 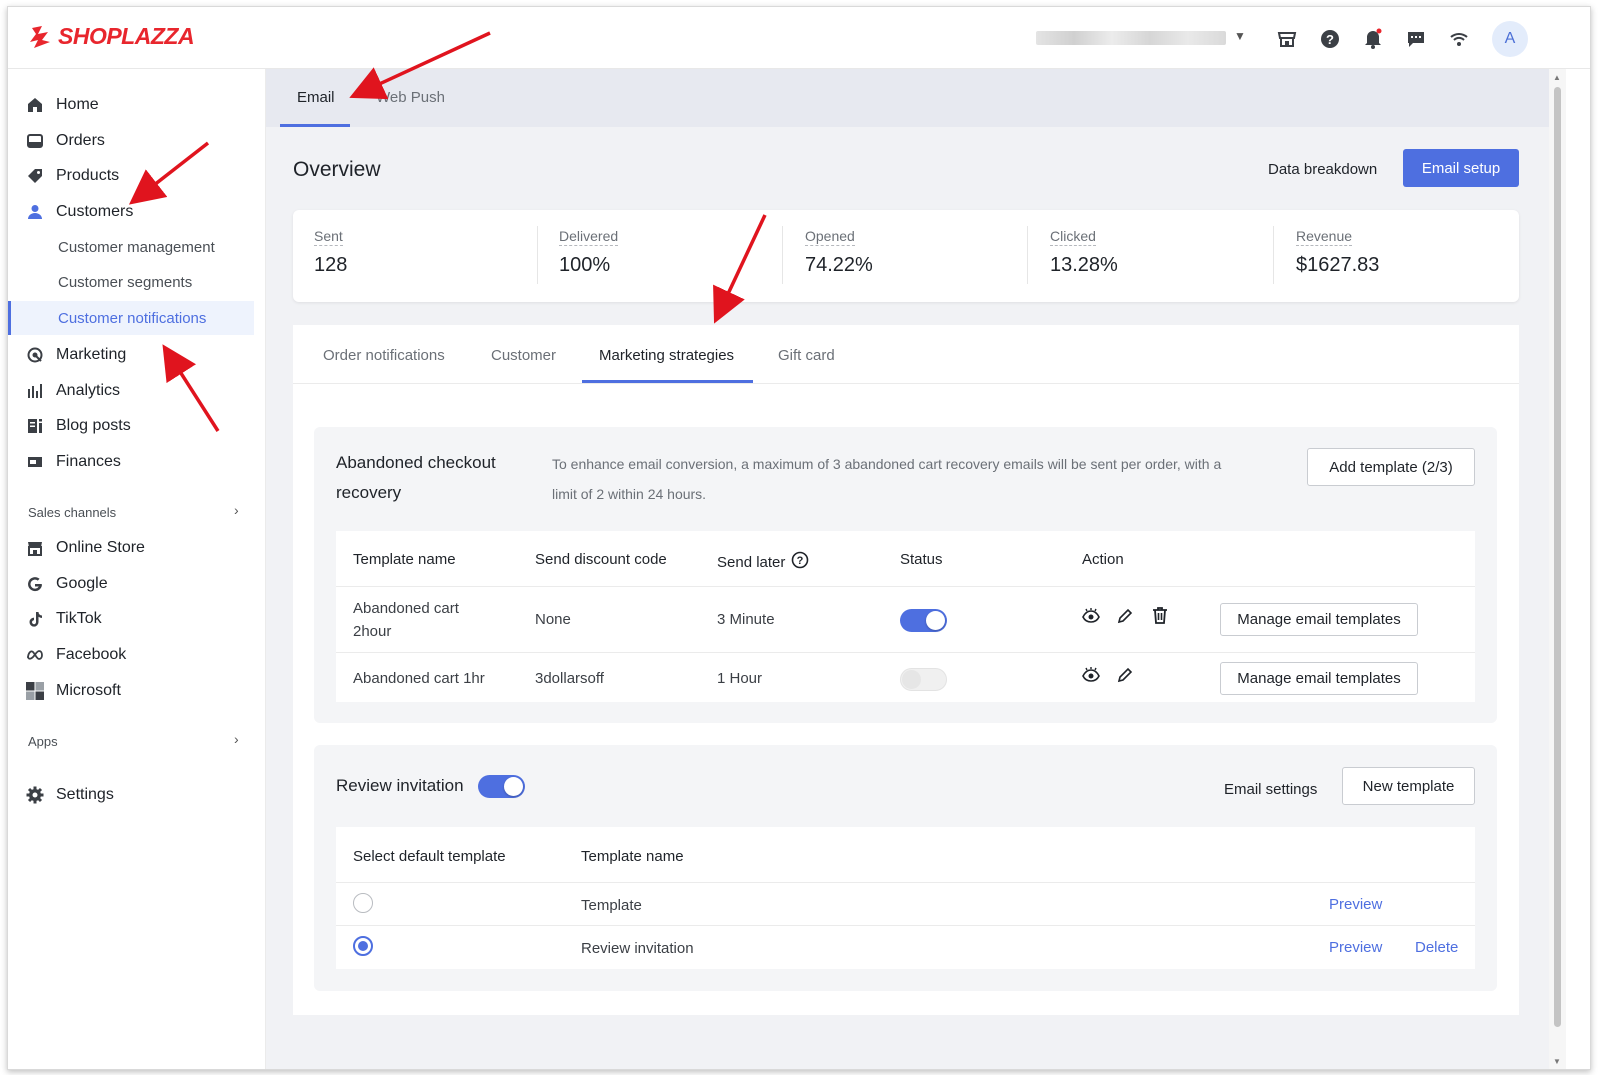 I want to click on sidebar-item-online-store: Online Store, so click(x=85, y=548).